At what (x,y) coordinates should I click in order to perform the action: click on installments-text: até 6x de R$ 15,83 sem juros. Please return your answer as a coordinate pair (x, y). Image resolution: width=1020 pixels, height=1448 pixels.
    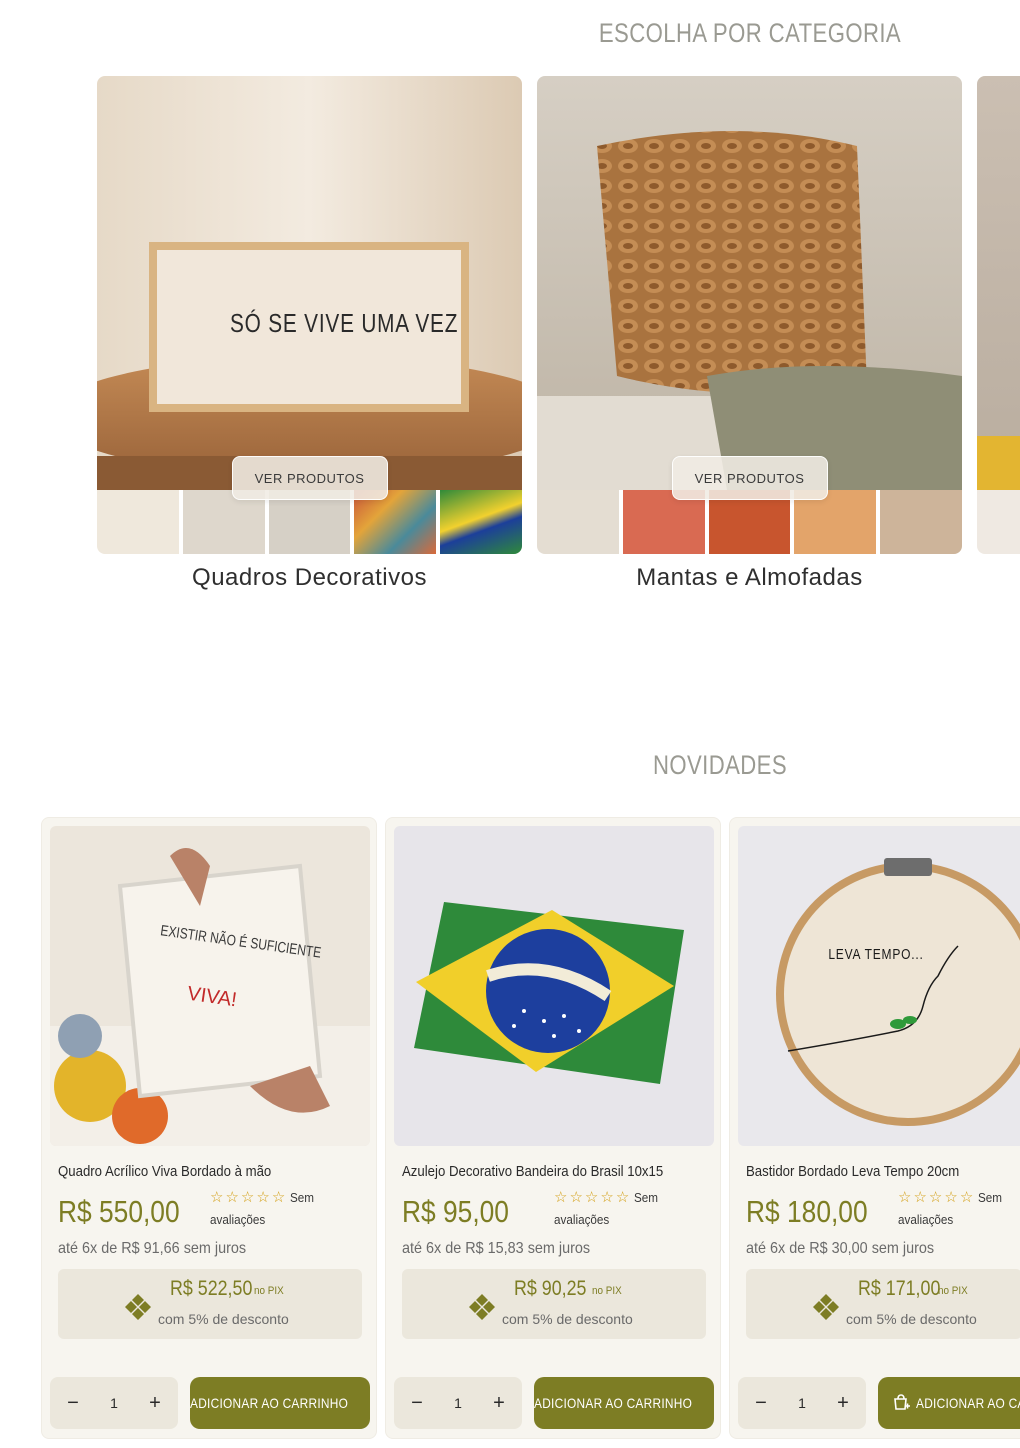
    Looking at the image, I should click on (496, 1248).